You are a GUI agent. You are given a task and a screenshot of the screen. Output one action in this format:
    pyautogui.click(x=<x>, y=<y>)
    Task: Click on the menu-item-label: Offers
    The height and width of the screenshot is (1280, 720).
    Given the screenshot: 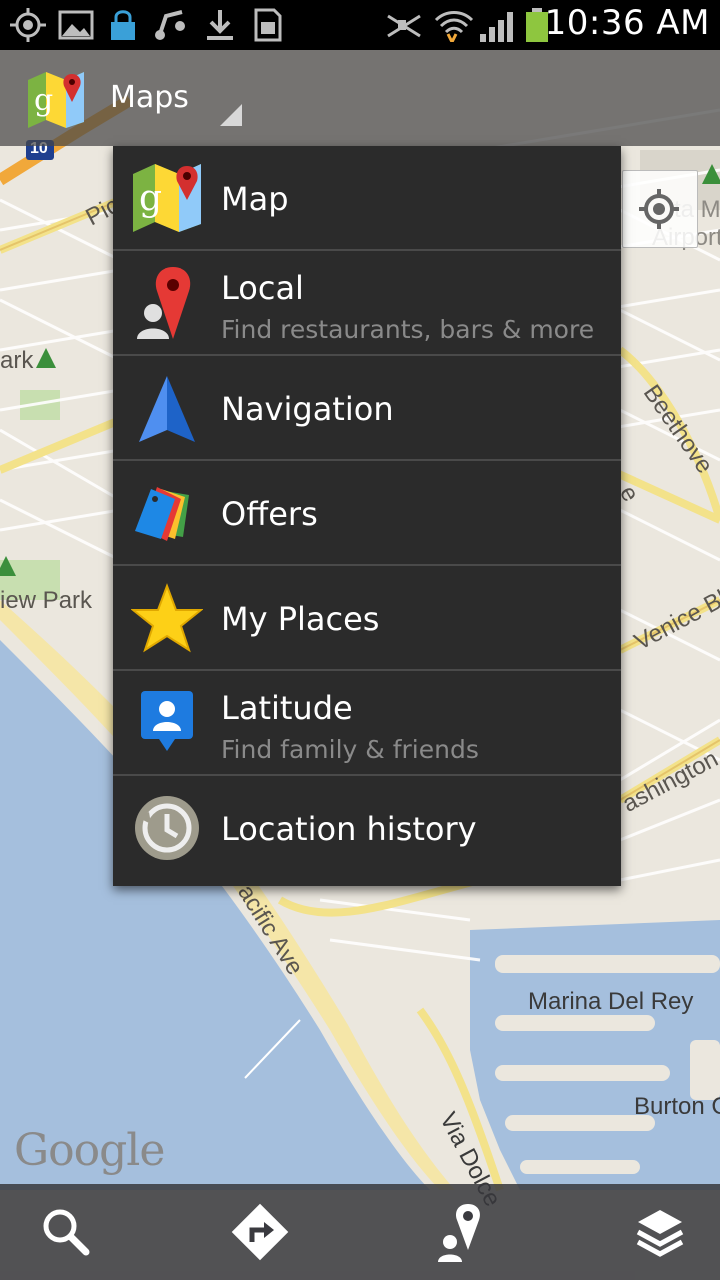 What is the action you would take?
    pyautogui.click(x=269, y=514)
    